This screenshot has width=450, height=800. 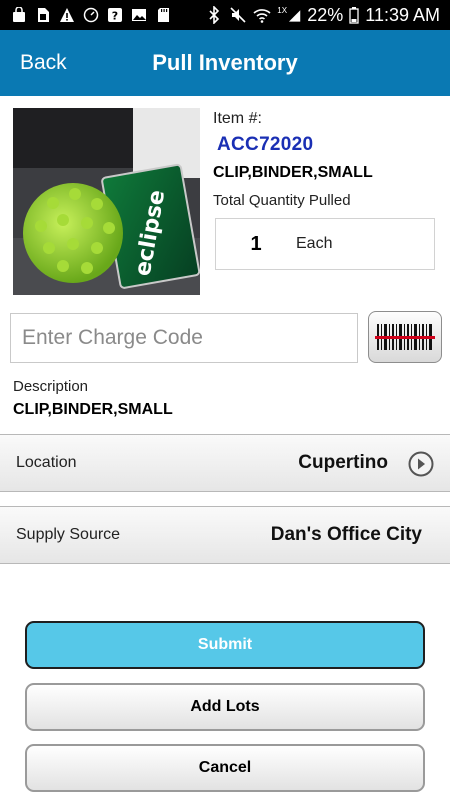 I want to click on barcode-scanner-icon, so click(x=405, y=337).